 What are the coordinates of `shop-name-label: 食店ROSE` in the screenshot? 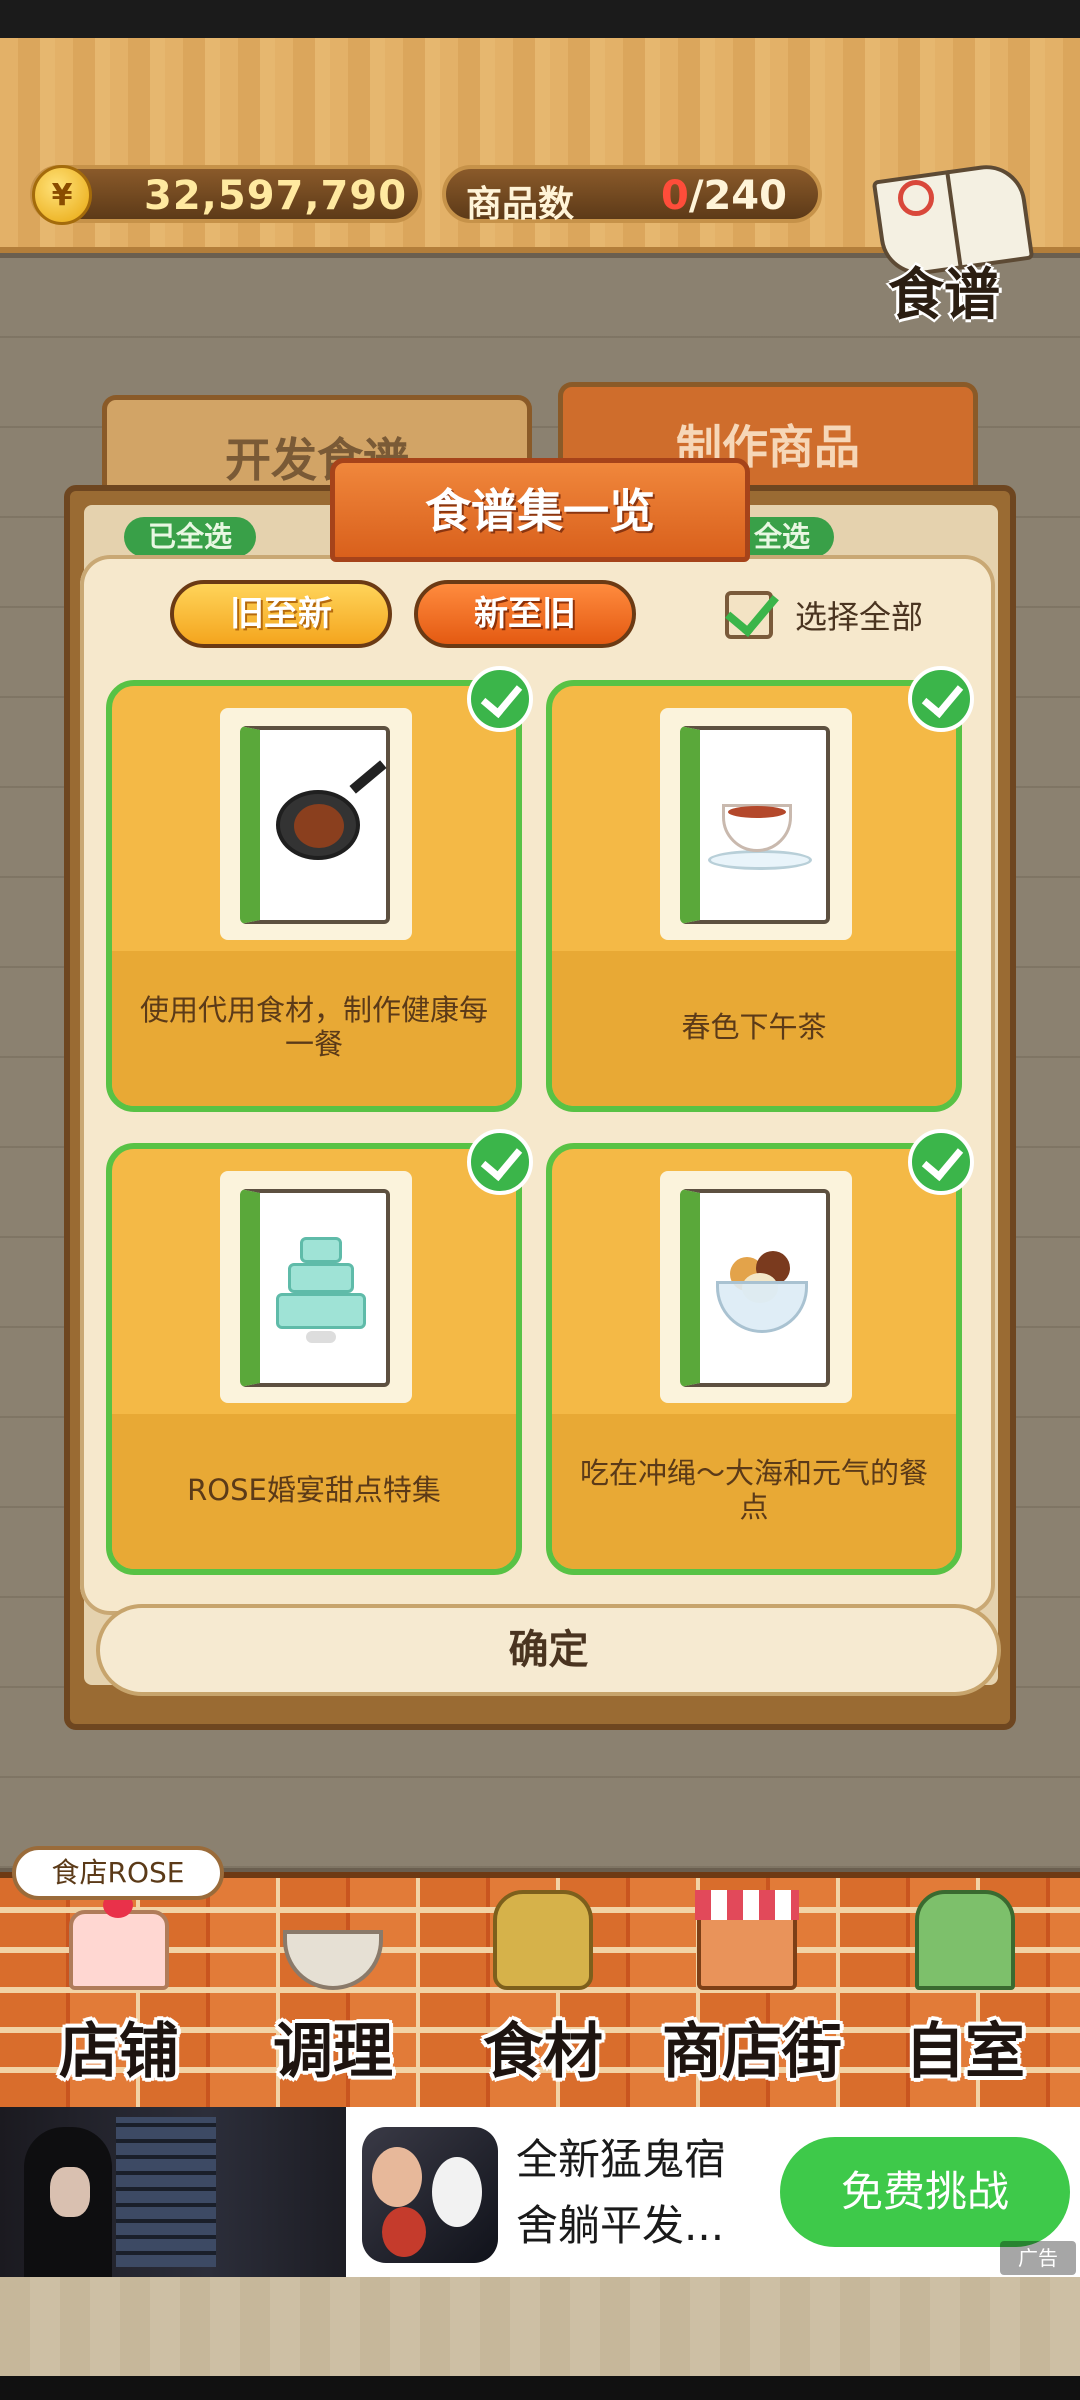 It's located at (118, 1873).